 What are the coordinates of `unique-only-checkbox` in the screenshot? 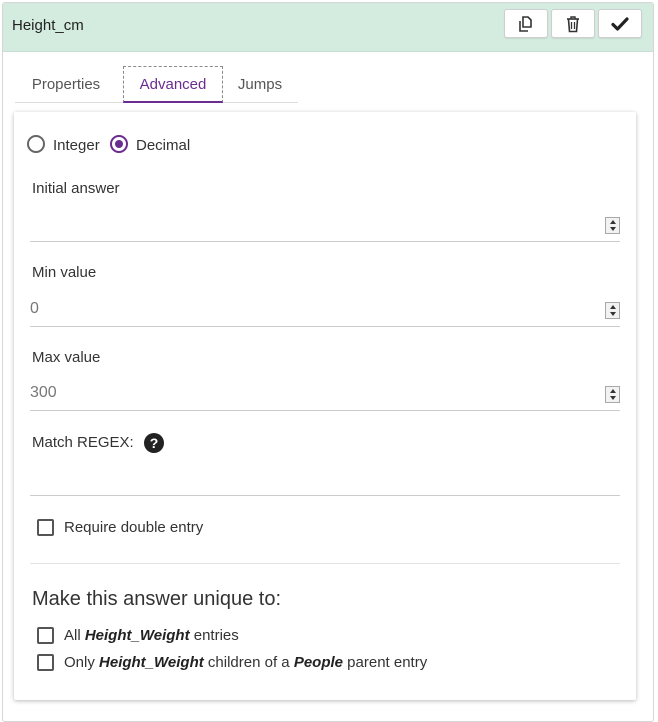 It's located at (45, 662).